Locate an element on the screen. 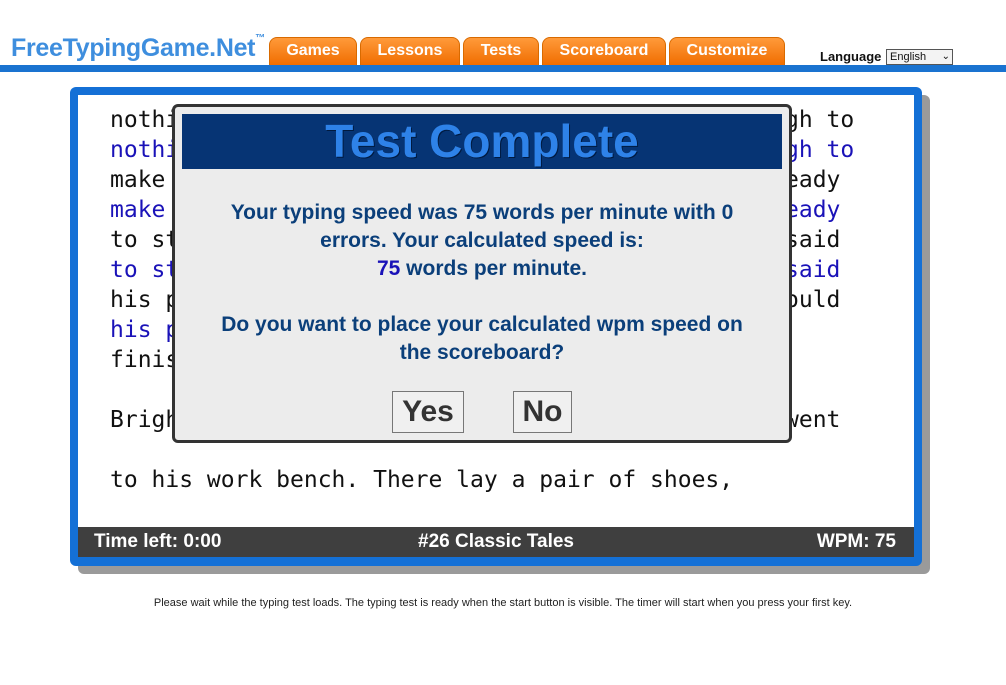  dialog-title: Test Complete is located at coordinates (482, 141).